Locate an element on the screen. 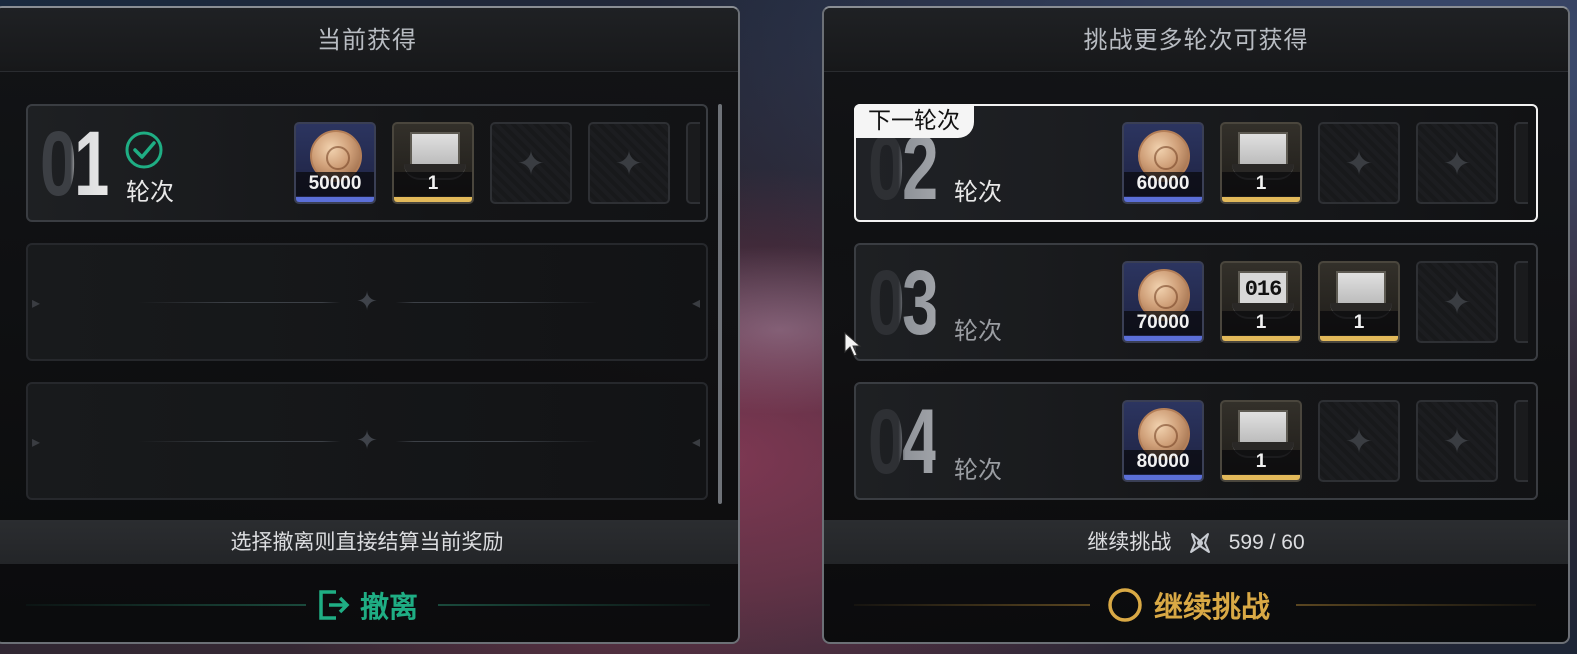  continue-info: 继续挑战 599 / 60 is located at coordinates (1196, 542).